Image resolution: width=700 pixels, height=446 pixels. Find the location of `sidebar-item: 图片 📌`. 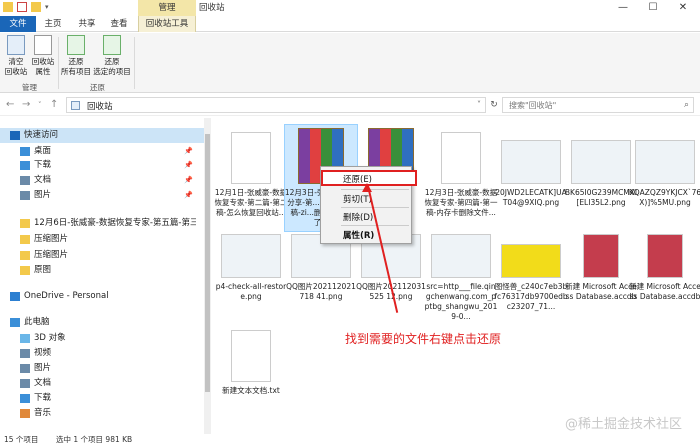

sidebar-item: 图片 📌 is located at coordinates (102, 195).